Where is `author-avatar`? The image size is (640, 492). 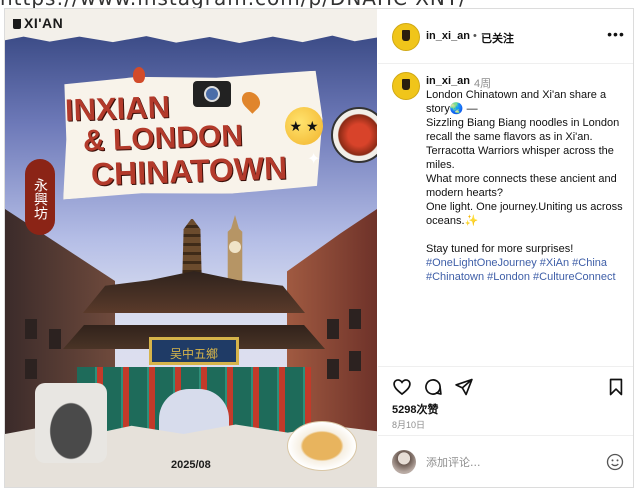 author-avatar is located at coordinates (406, 37).